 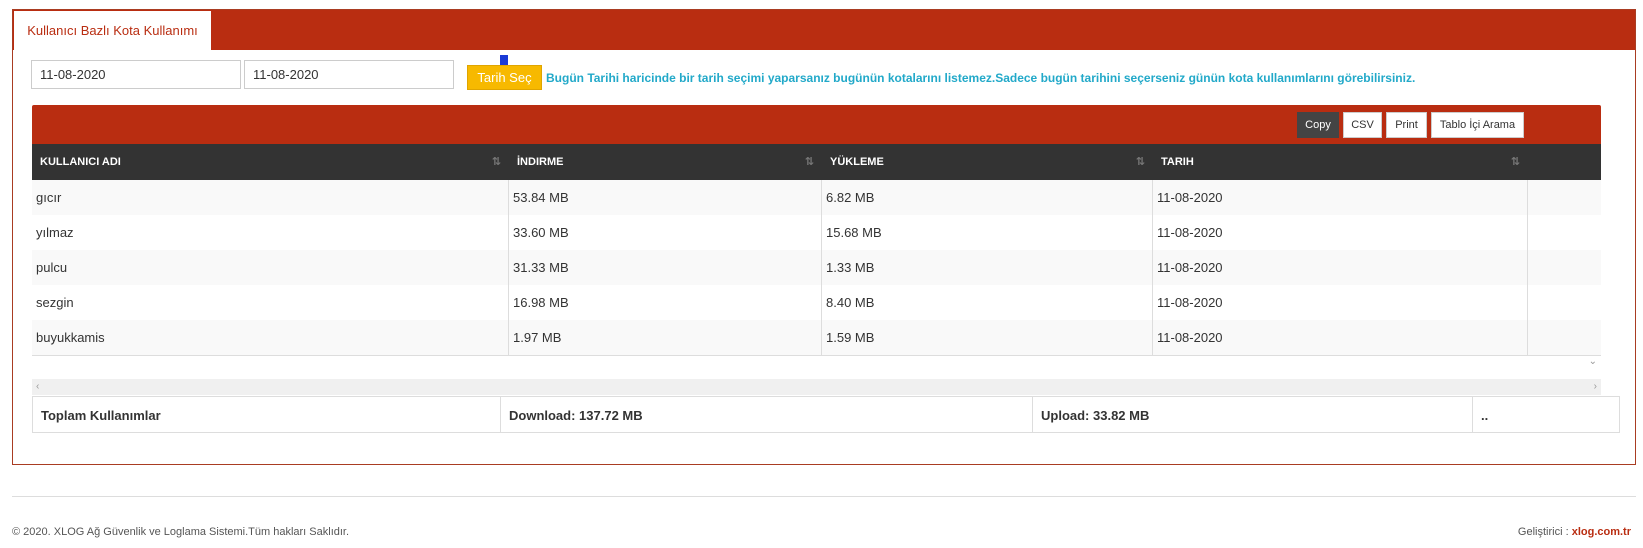 What do you see at coordinates (824, 496) in the screenshot?
I see `footer-divider` at bounding box center [824, 496].